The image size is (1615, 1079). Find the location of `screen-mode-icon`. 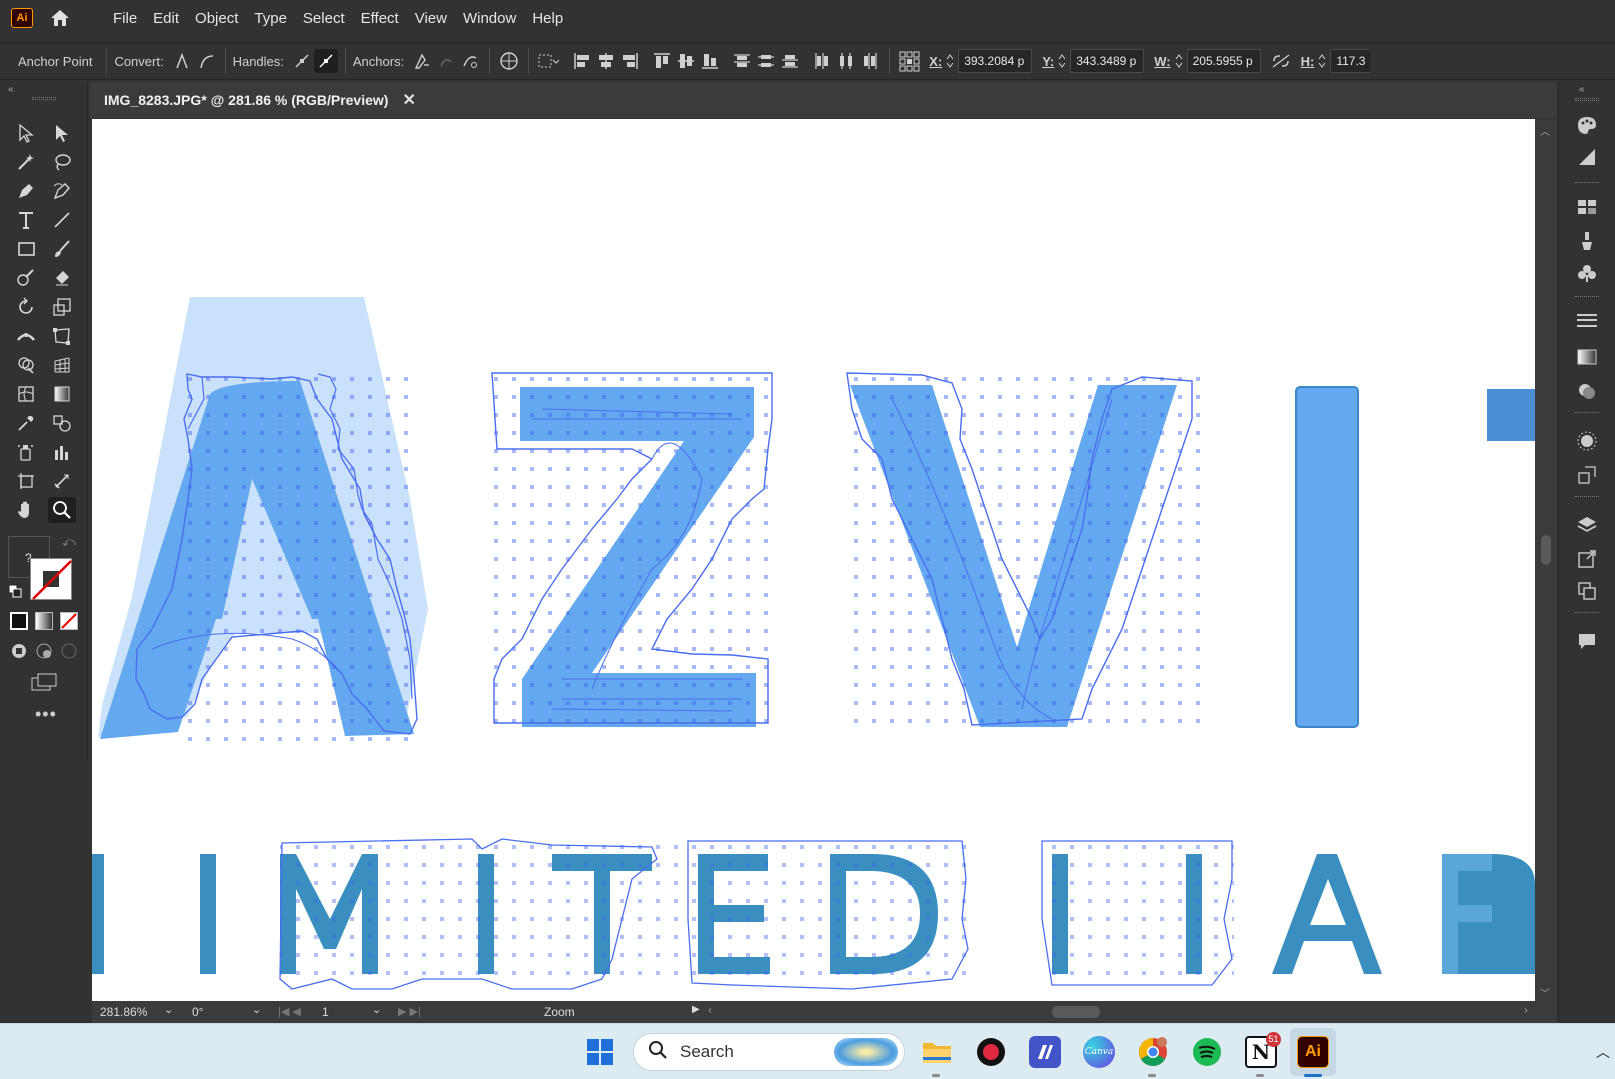

screen-mode-icon is located at coordinates (44, 682).